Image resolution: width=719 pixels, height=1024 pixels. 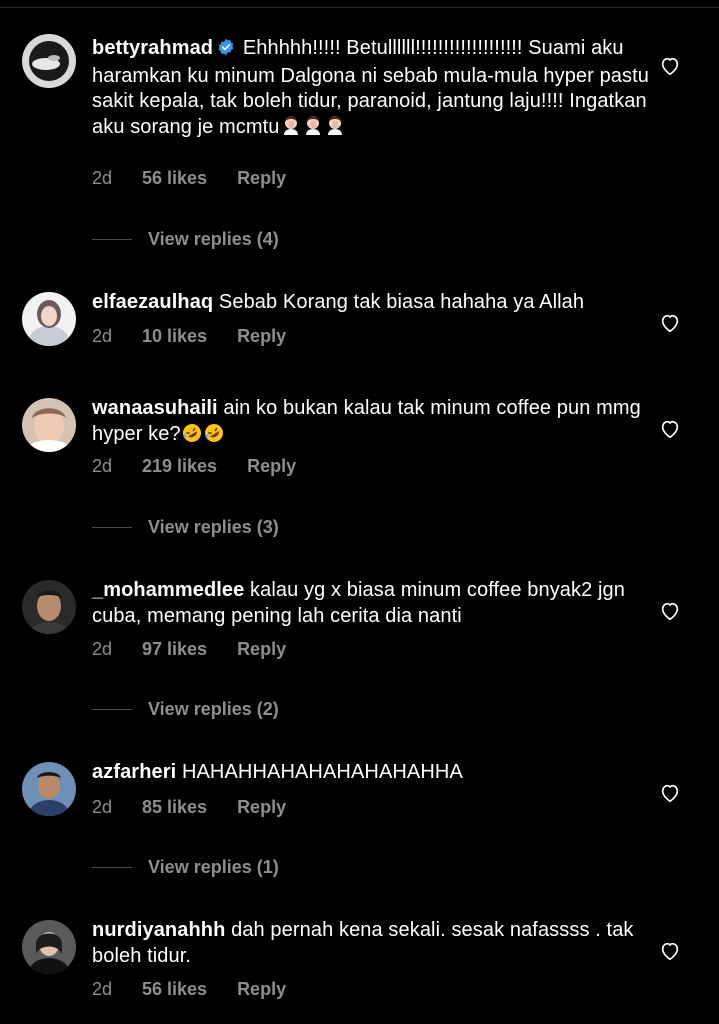 What do you see at coordinates (174, 649) in the screenshot?
I see `likes-count: 97 likes` at bounding box center [174, 649].